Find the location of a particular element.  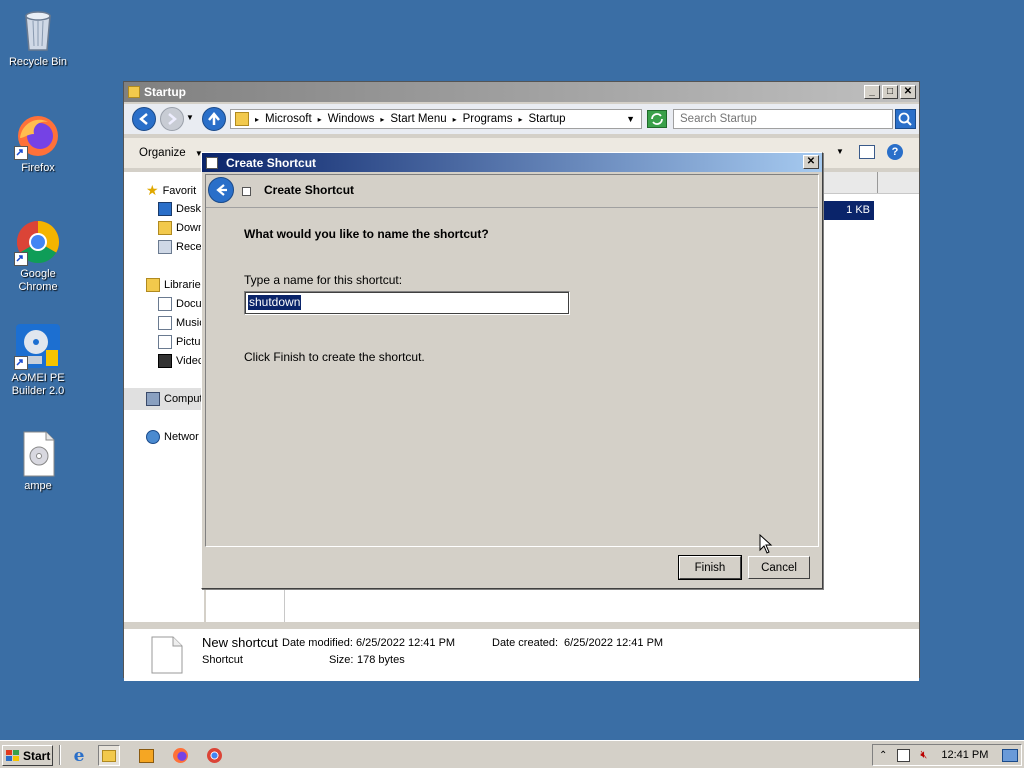

wizard-header: Create Shortcut is located at coordinates (512, 191).